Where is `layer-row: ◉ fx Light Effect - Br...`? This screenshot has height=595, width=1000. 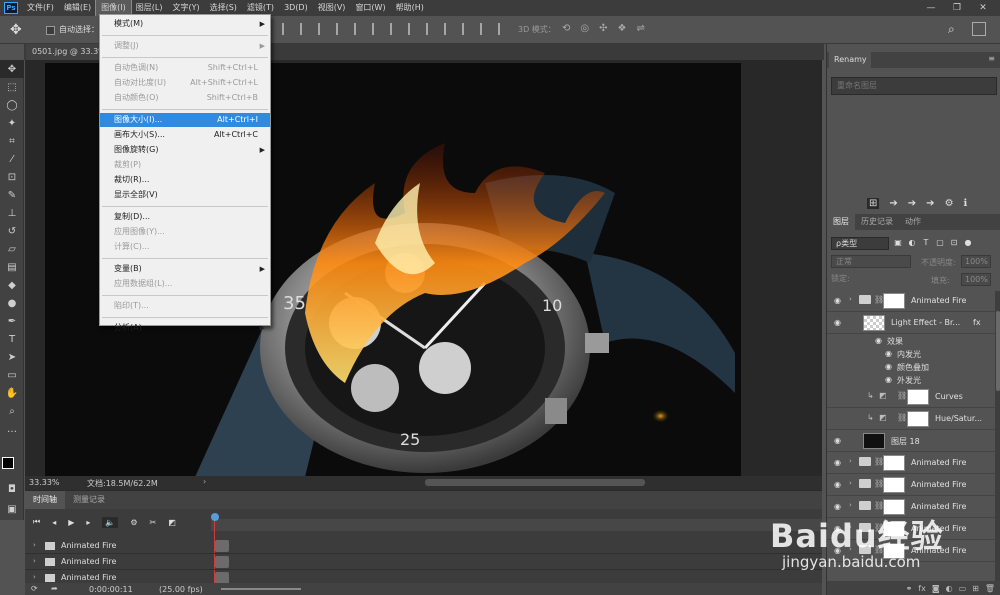
layer-row: ◉ fx Light Effect - Br... is located at coordinates (911, 323).